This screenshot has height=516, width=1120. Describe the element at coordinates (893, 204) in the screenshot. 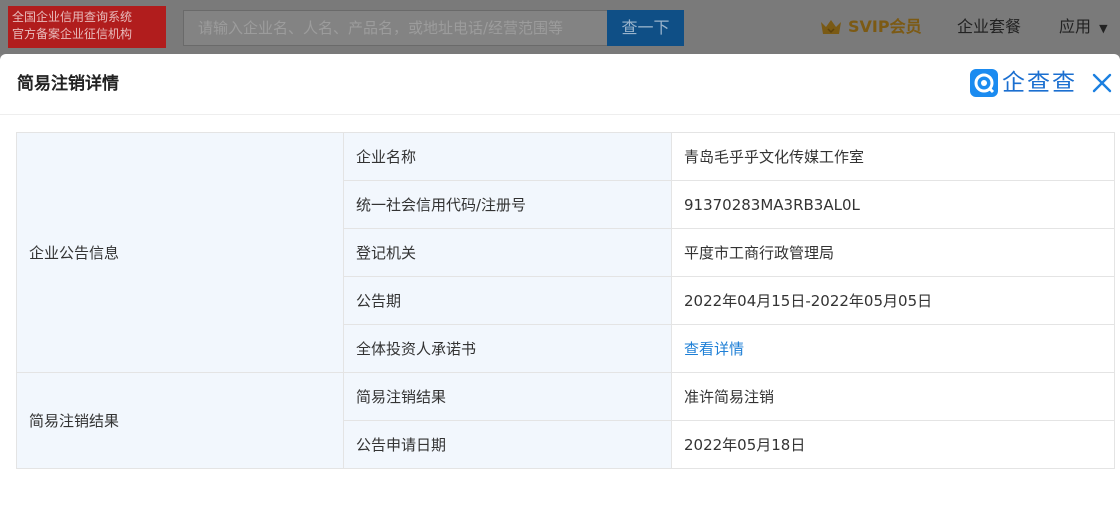

I see `field-value: 91370283MA3RB3AL0L` at that location.